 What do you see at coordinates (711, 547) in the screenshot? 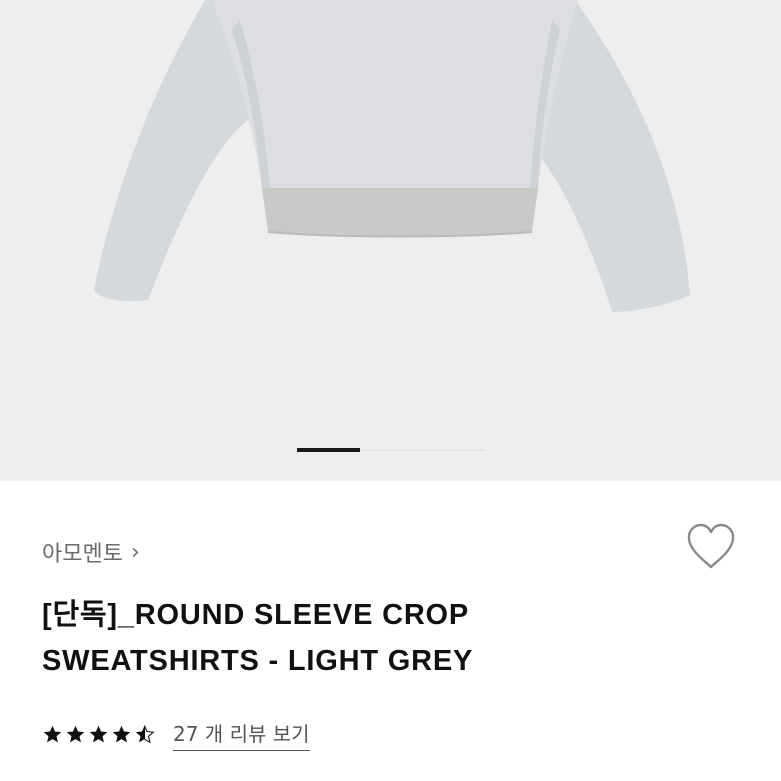
I see `heart-outline-icon` at bounding box center [711, 547].